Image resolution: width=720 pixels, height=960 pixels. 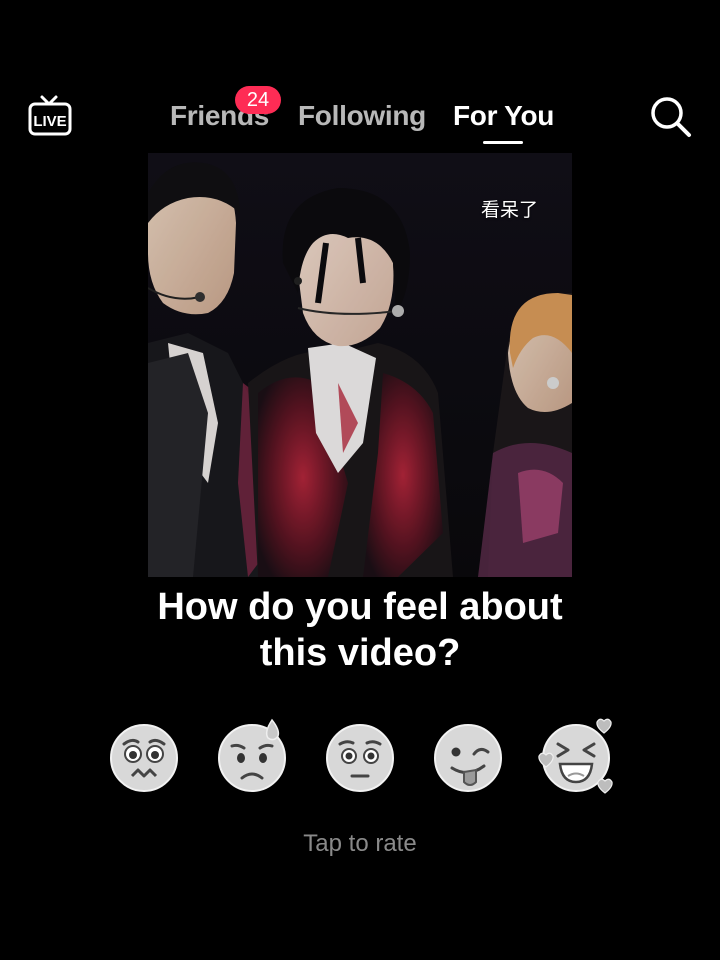 What do you see at coordinates (360, 843) in the screenshot?
I see `tap-to-rate-hint: Tap to rate` at bounding box center [360, 843].